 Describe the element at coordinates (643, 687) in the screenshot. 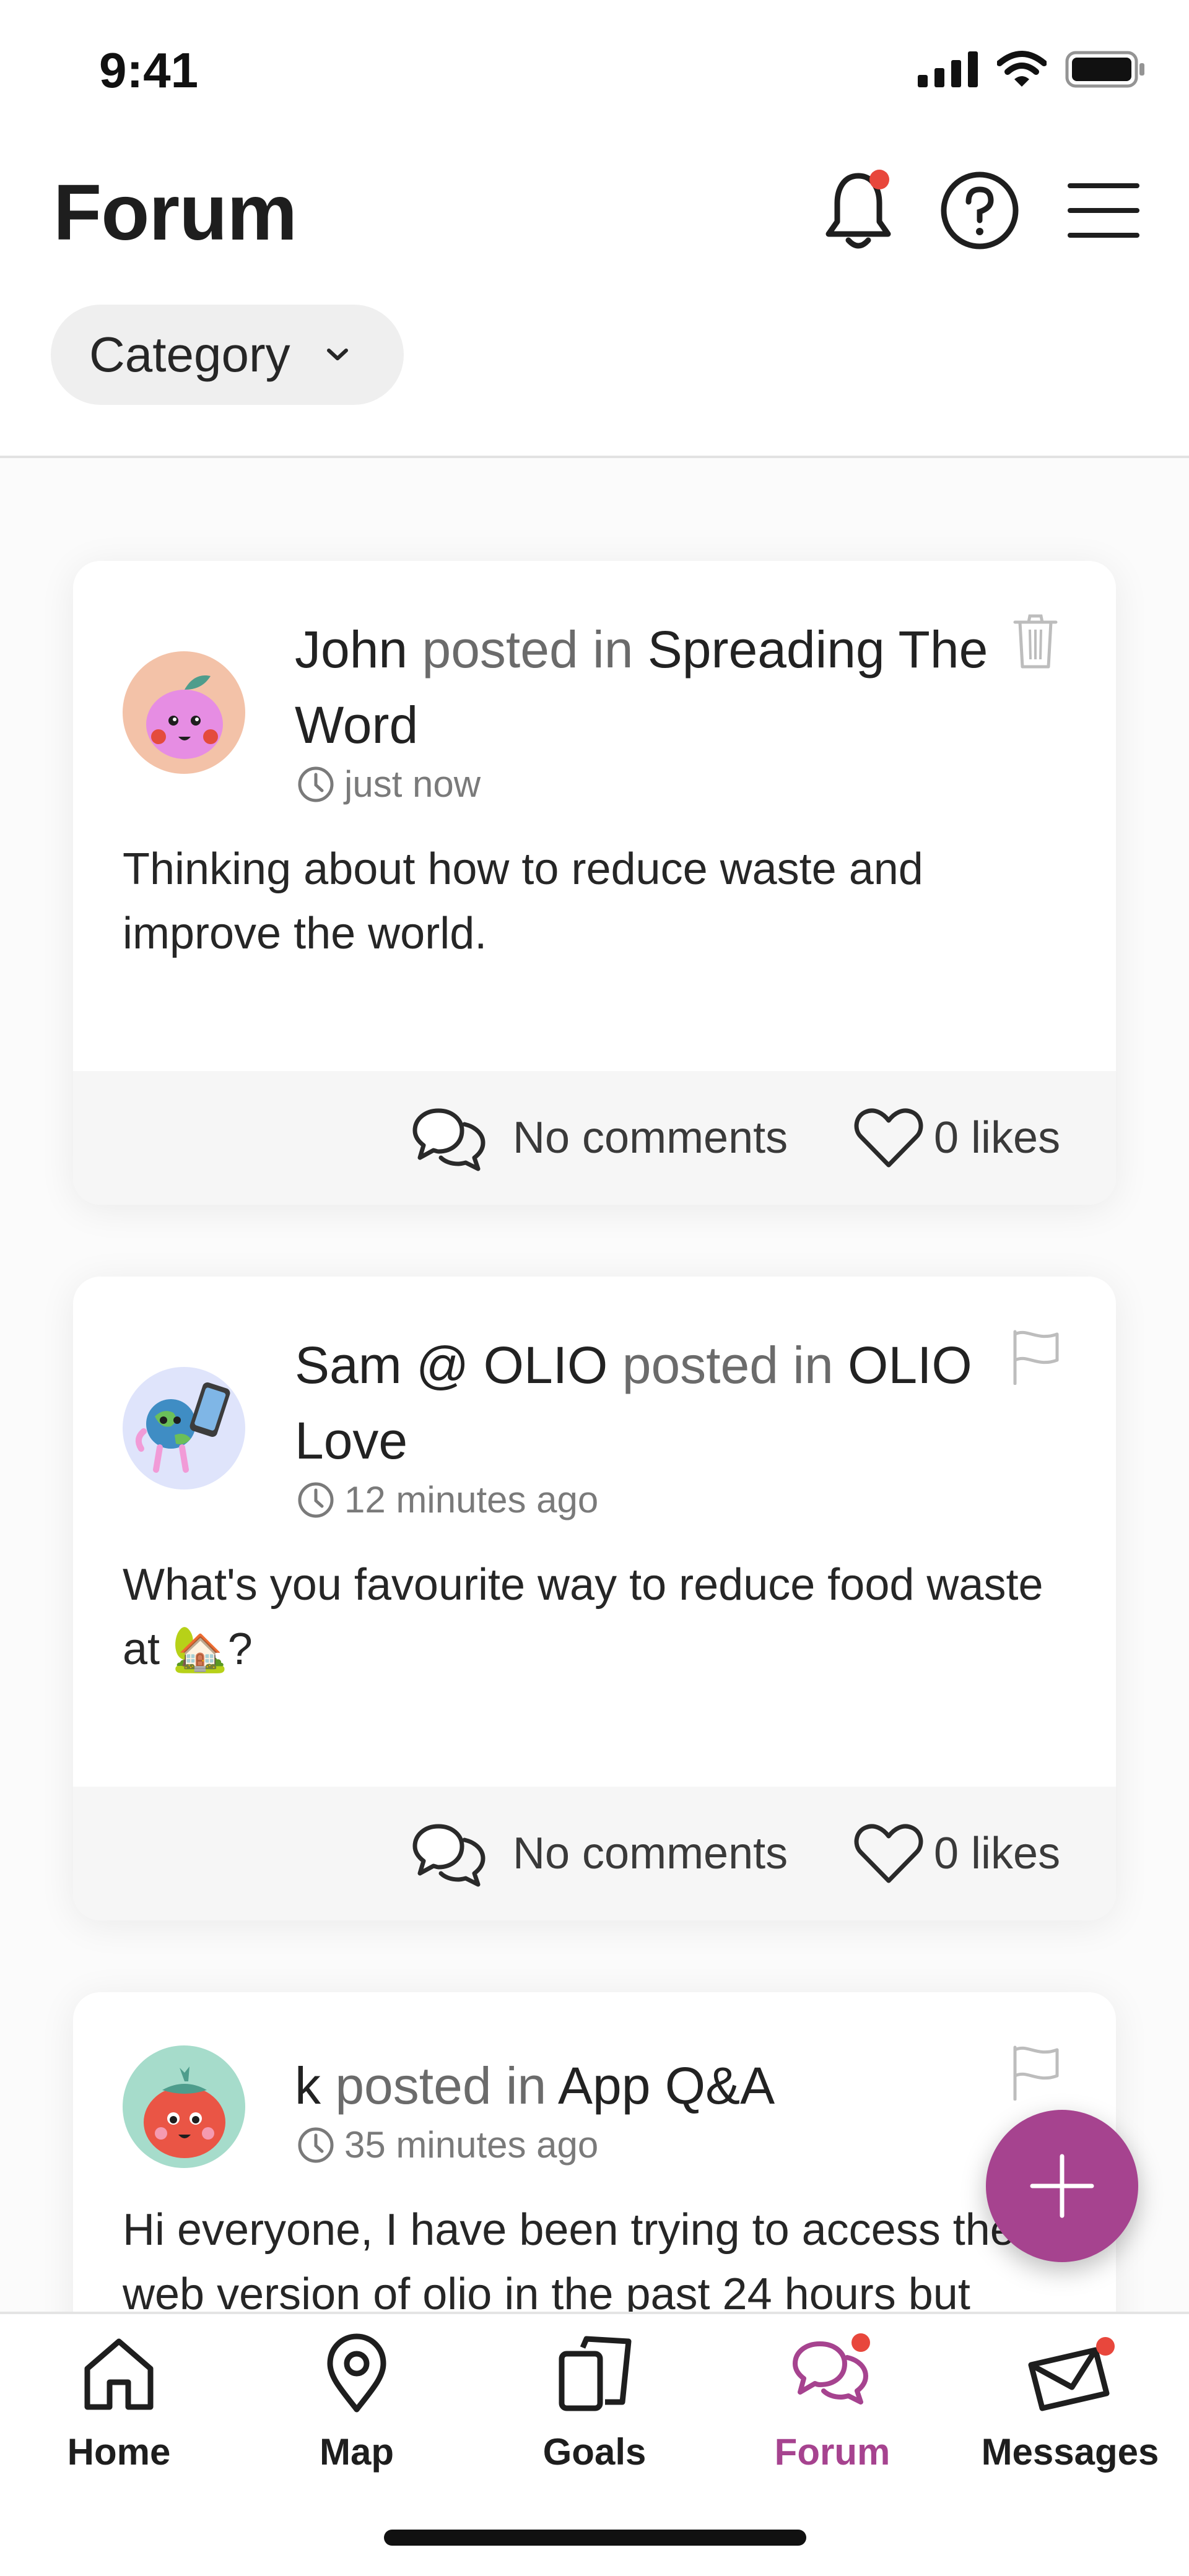

I see `post-byline: John posted in Spreading The Word` at that location.